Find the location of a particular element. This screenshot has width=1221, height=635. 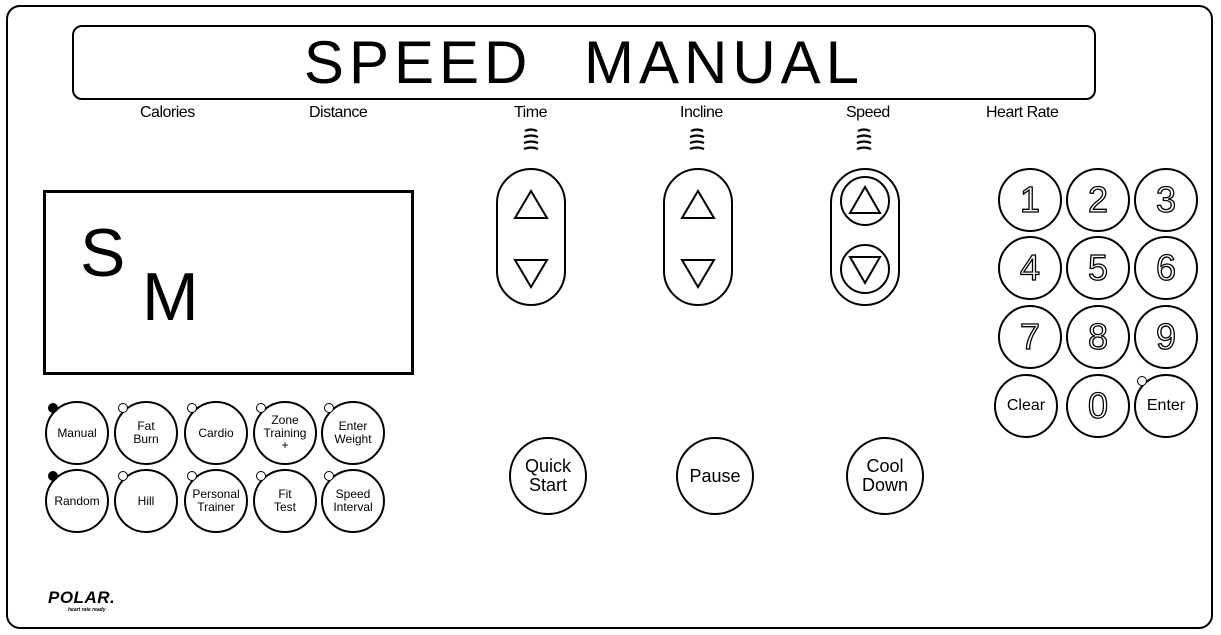

polar-logo: POLAR. is located at coordinates (82, 597).